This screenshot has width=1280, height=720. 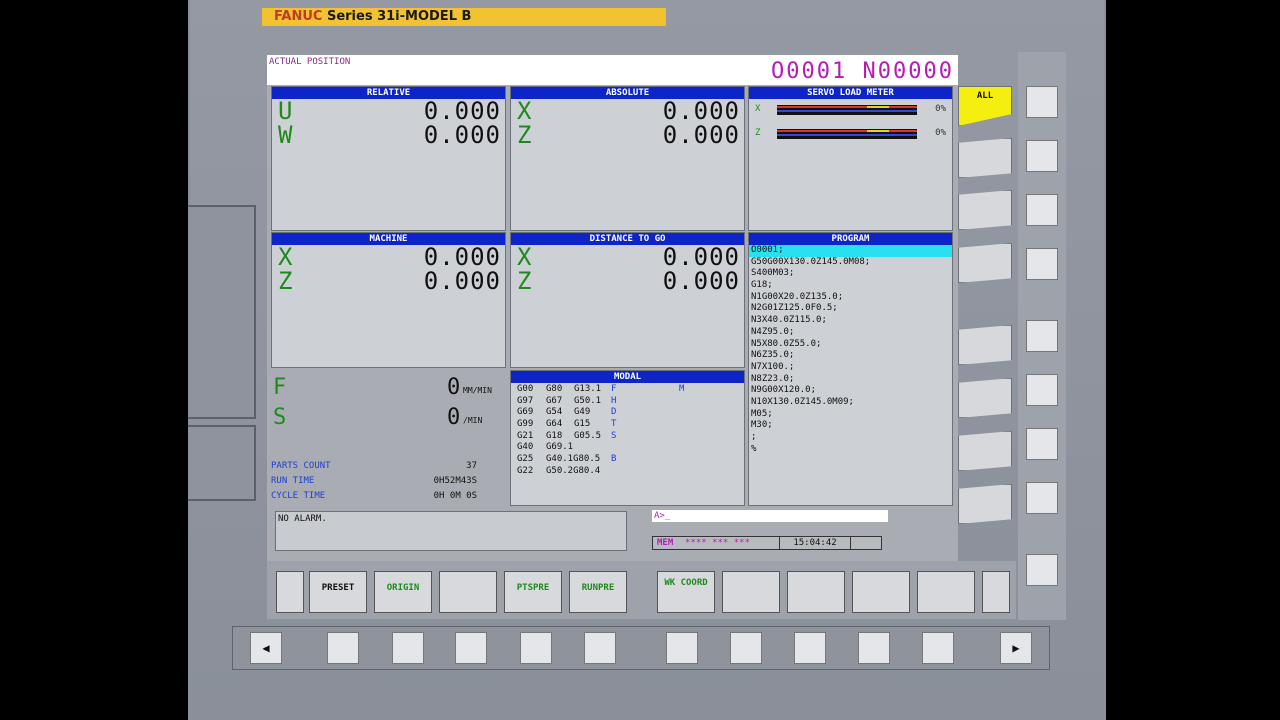 What do you see at coordinates (525, 459) in the screenshot?
I see `modal-cell: G25` at bounding box center [525, 459].